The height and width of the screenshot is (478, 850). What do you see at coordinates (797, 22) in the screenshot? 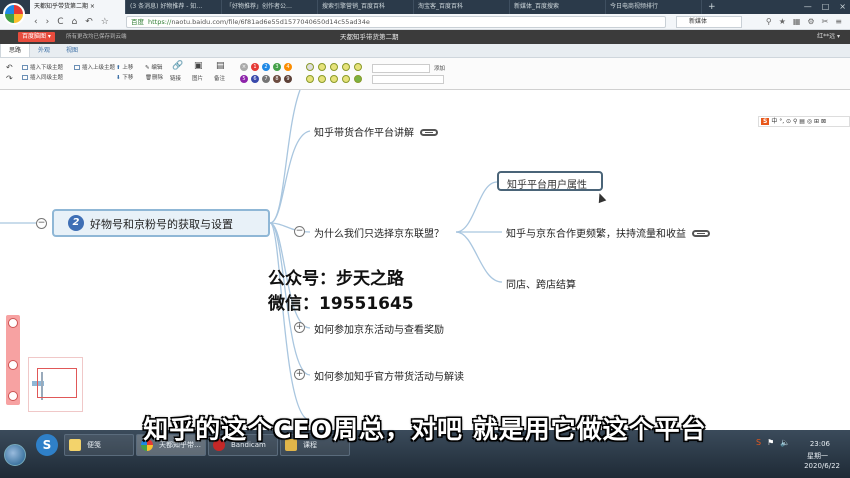
I see `grid-icon: ▦` at bounding box center [797, 22].